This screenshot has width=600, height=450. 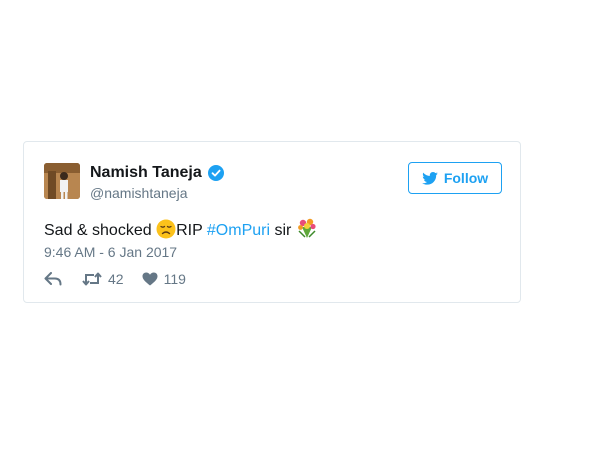 What do you see at coordinates (139, 193) in the screenshot?
I see `handle: @namishtaneja` at bounding box center [139, 193].